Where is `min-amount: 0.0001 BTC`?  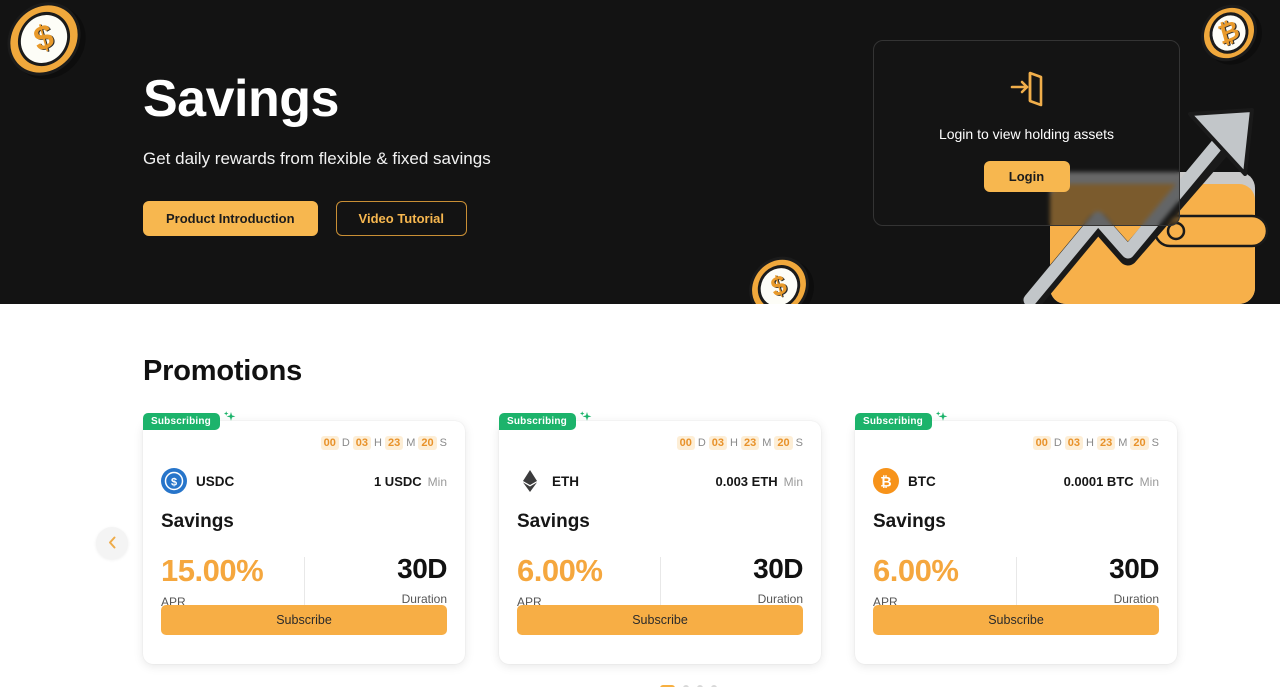
min-amount: 0.0001 BTC is located at coordinates (1098, 481).